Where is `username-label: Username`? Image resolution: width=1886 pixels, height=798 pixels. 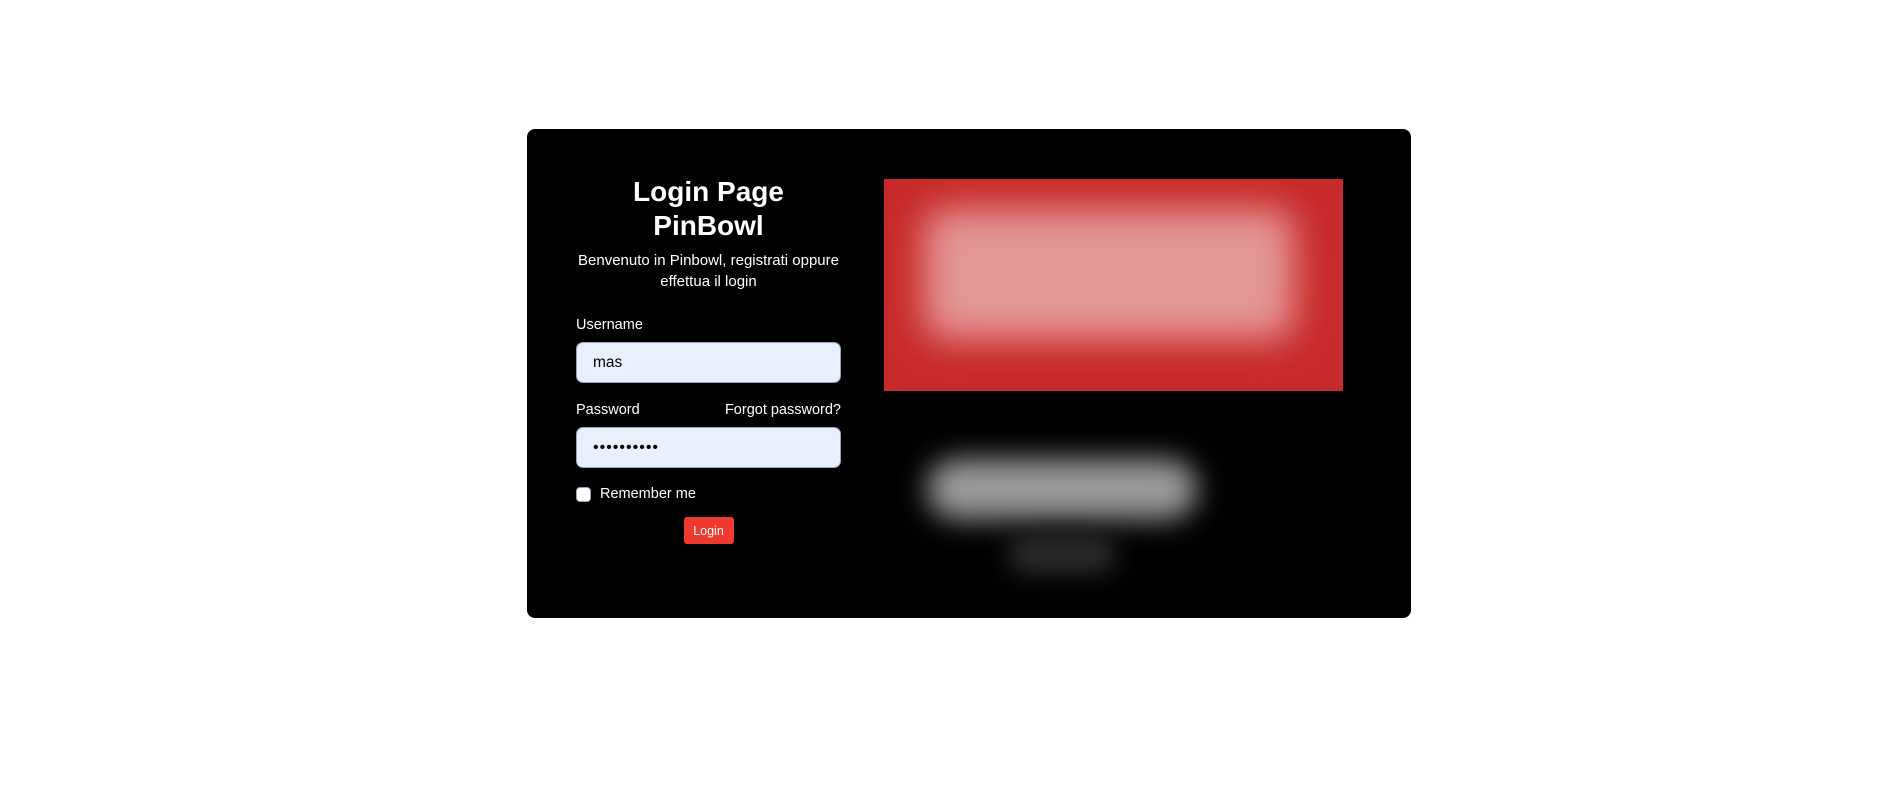
username-label: Username is located at coordinates (609, 325).